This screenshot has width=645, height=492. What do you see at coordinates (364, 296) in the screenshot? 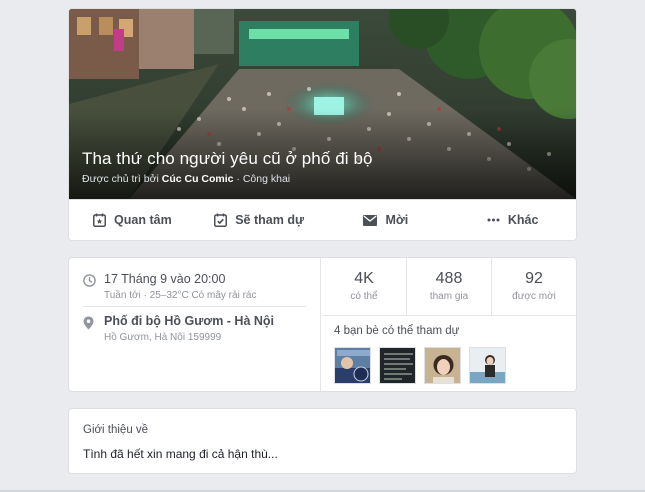
I see `stat-maybe-label: có thể` at bounding box center [364, 296].